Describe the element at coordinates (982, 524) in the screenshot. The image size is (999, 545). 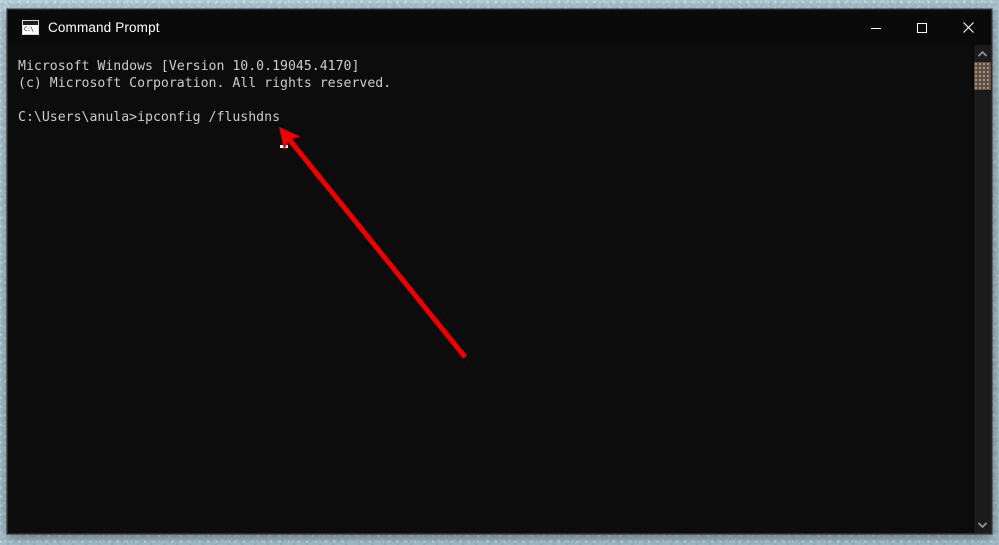
I see `scroll-down-arrow-icon` at that location.